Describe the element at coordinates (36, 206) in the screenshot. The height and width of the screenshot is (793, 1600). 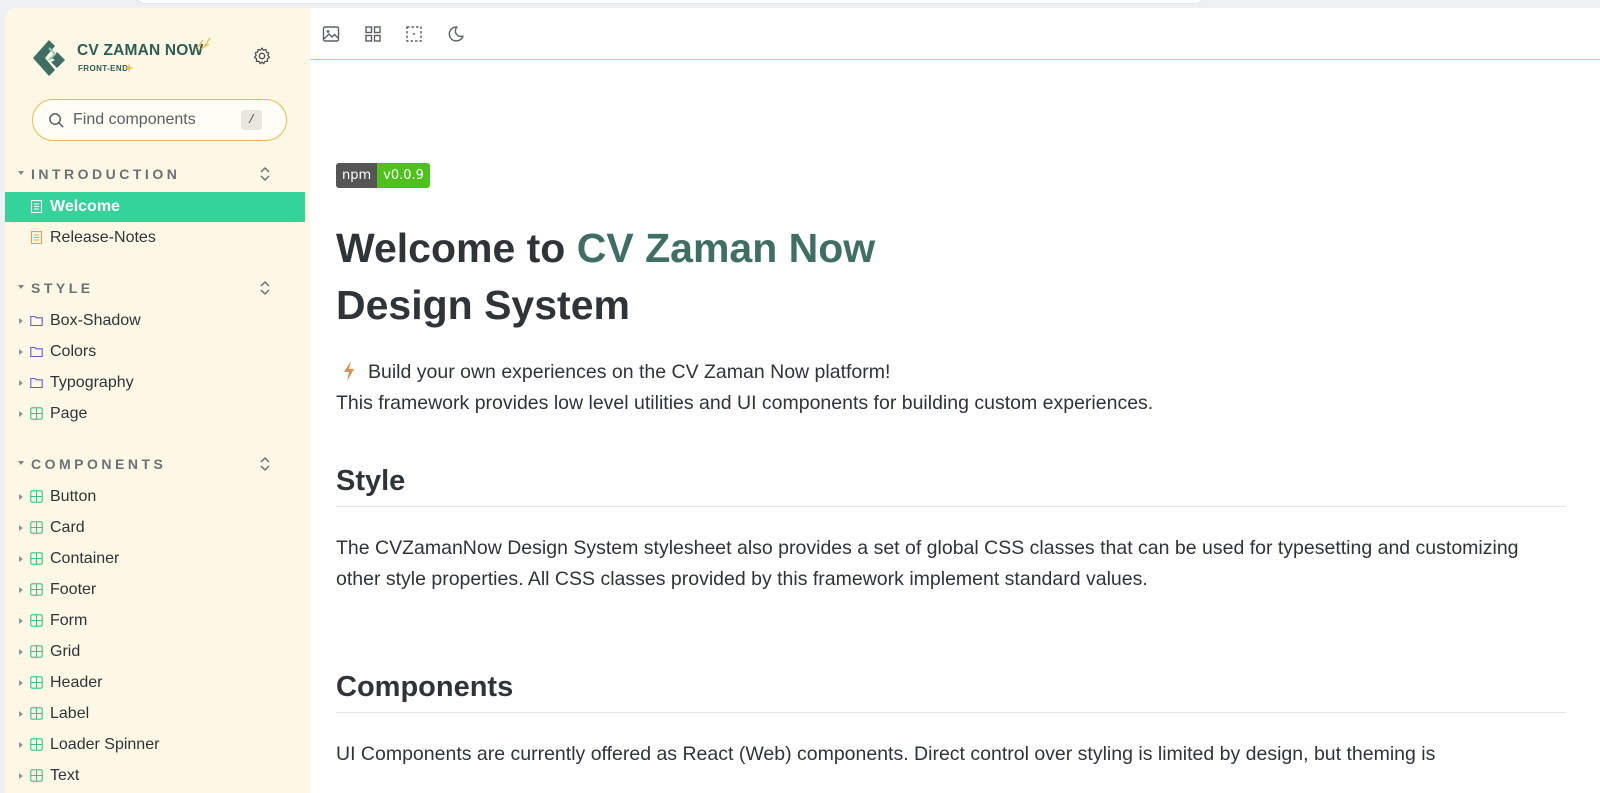
I see `document-icon` at that location.